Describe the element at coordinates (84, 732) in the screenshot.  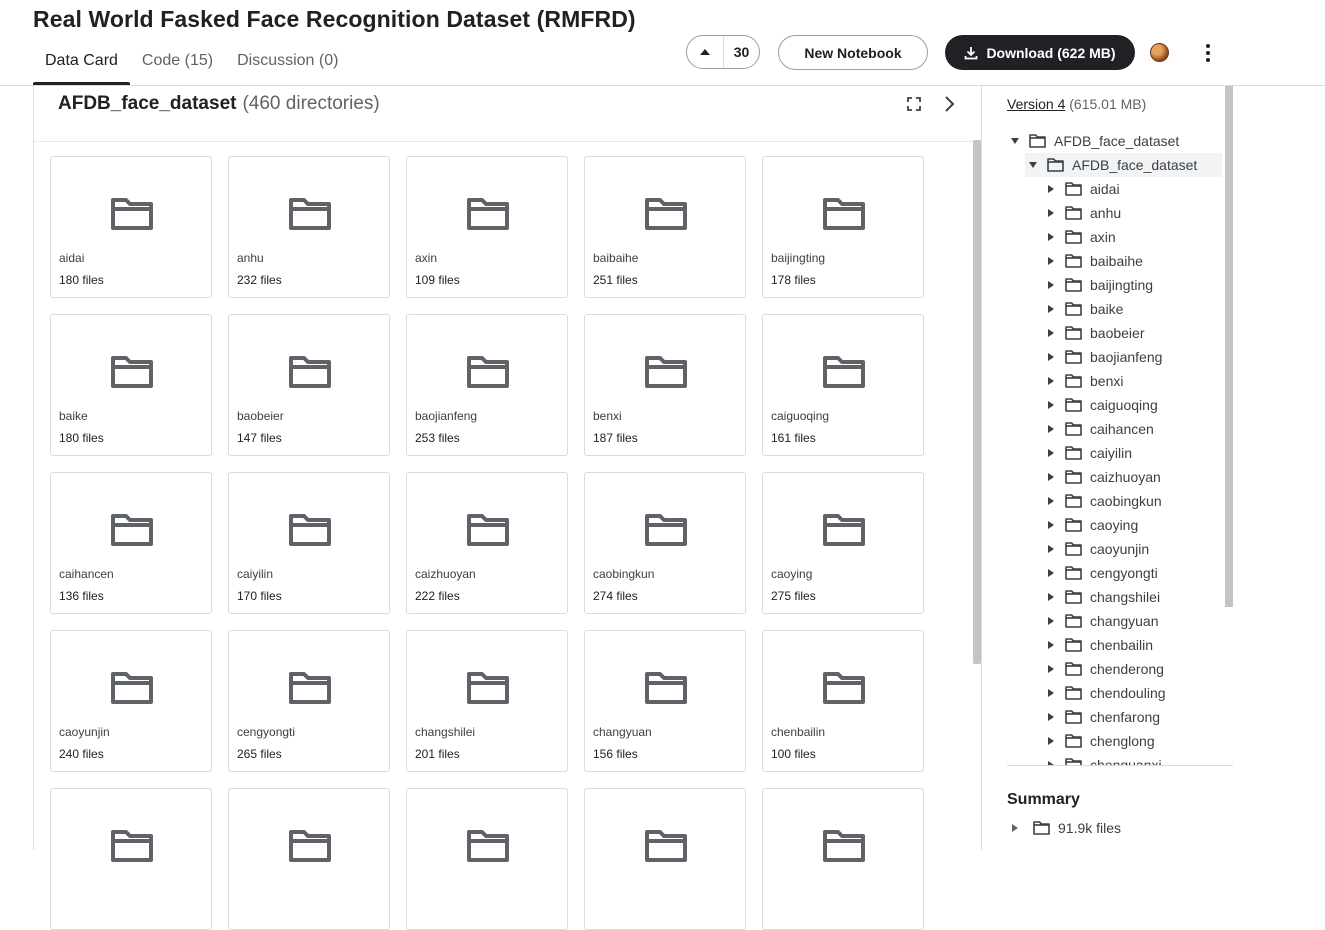
I see `folder-name: caoyunjin` at that location.